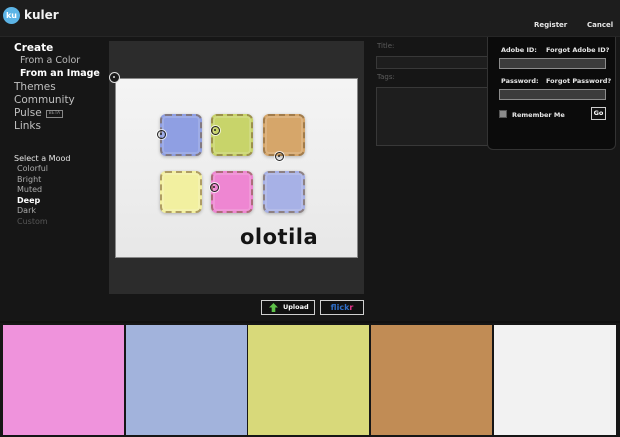 Image resolution: width=620 pixels, height=437 pixels. What do you see at coordinates (386, 77) in the screenshot?
I see `tags-field-label: Tags:` at bounding box center [386, 77].